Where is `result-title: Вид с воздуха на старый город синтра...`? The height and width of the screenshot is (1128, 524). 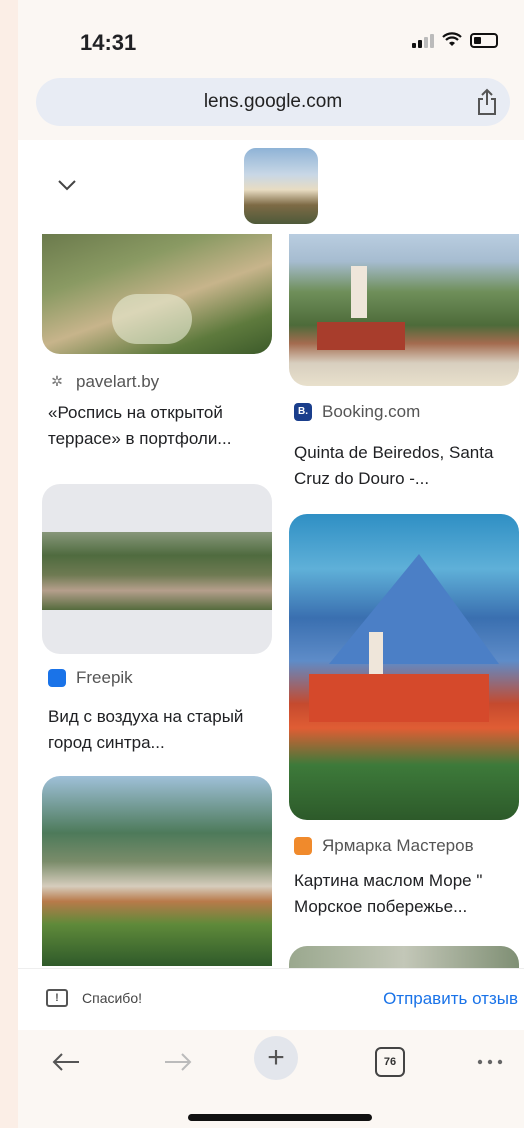
result-title: Вид с воздуха на старый город синтра... is located at coordinates (162, 730).